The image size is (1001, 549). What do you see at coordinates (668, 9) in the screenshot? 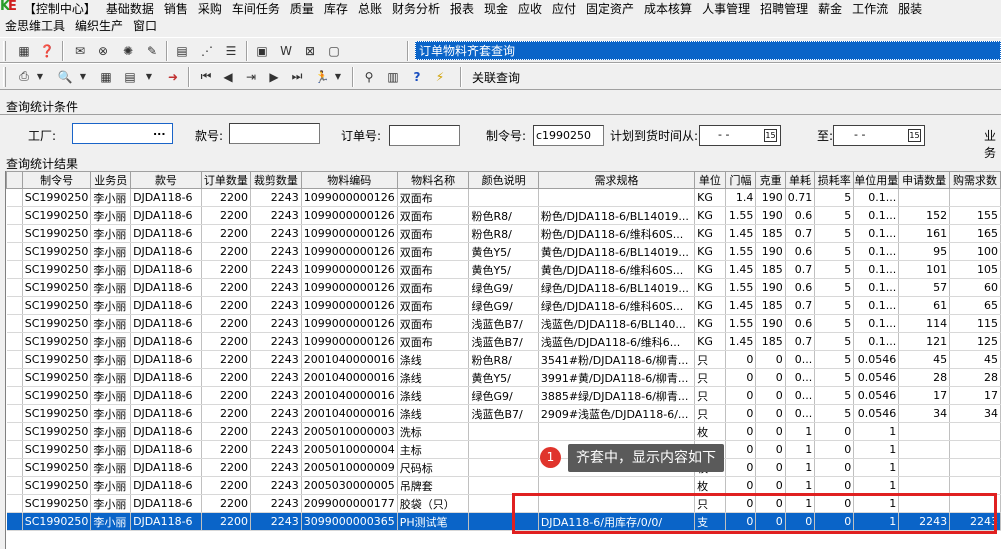
I see `menu-item: 成本核算` at bounding box center [668, 9].